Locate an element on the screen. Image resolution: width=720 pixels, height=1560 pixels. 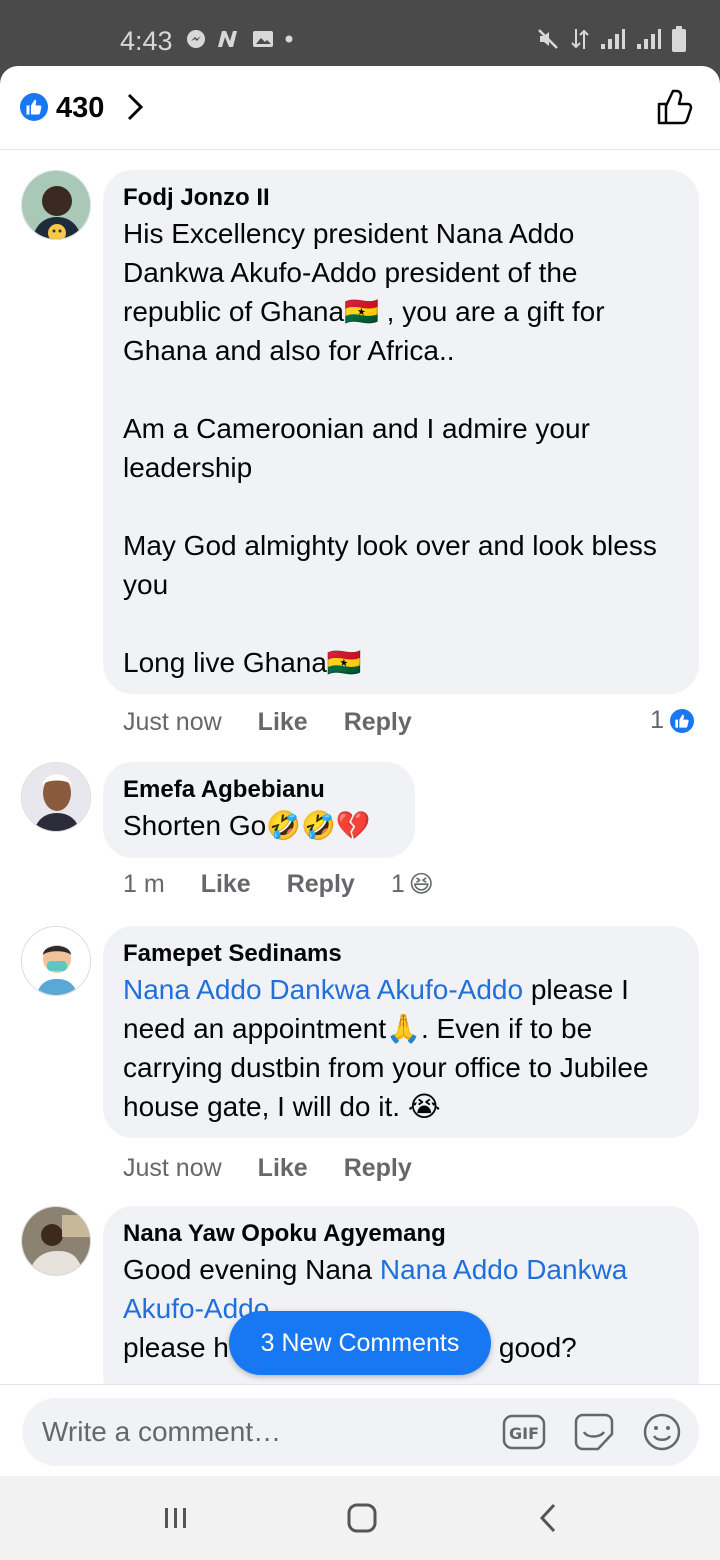
haha-reaction-icon: 😆 is located at coordinates (421, 884).